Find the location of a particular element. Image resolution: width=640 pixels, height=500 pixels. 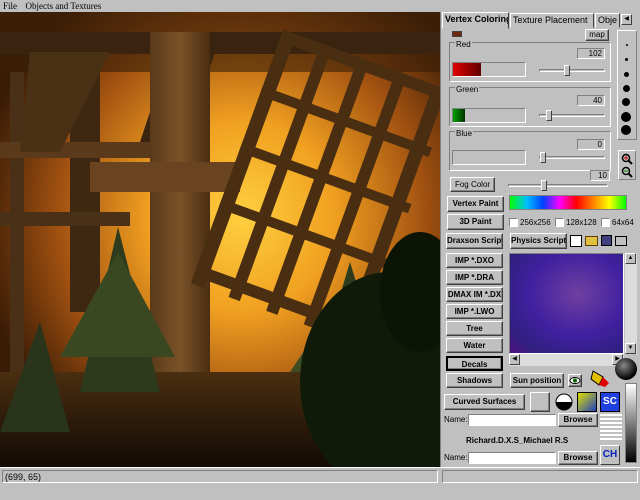

menu-objects-textures: Objects and Textures is located at coordinates (64, 6).